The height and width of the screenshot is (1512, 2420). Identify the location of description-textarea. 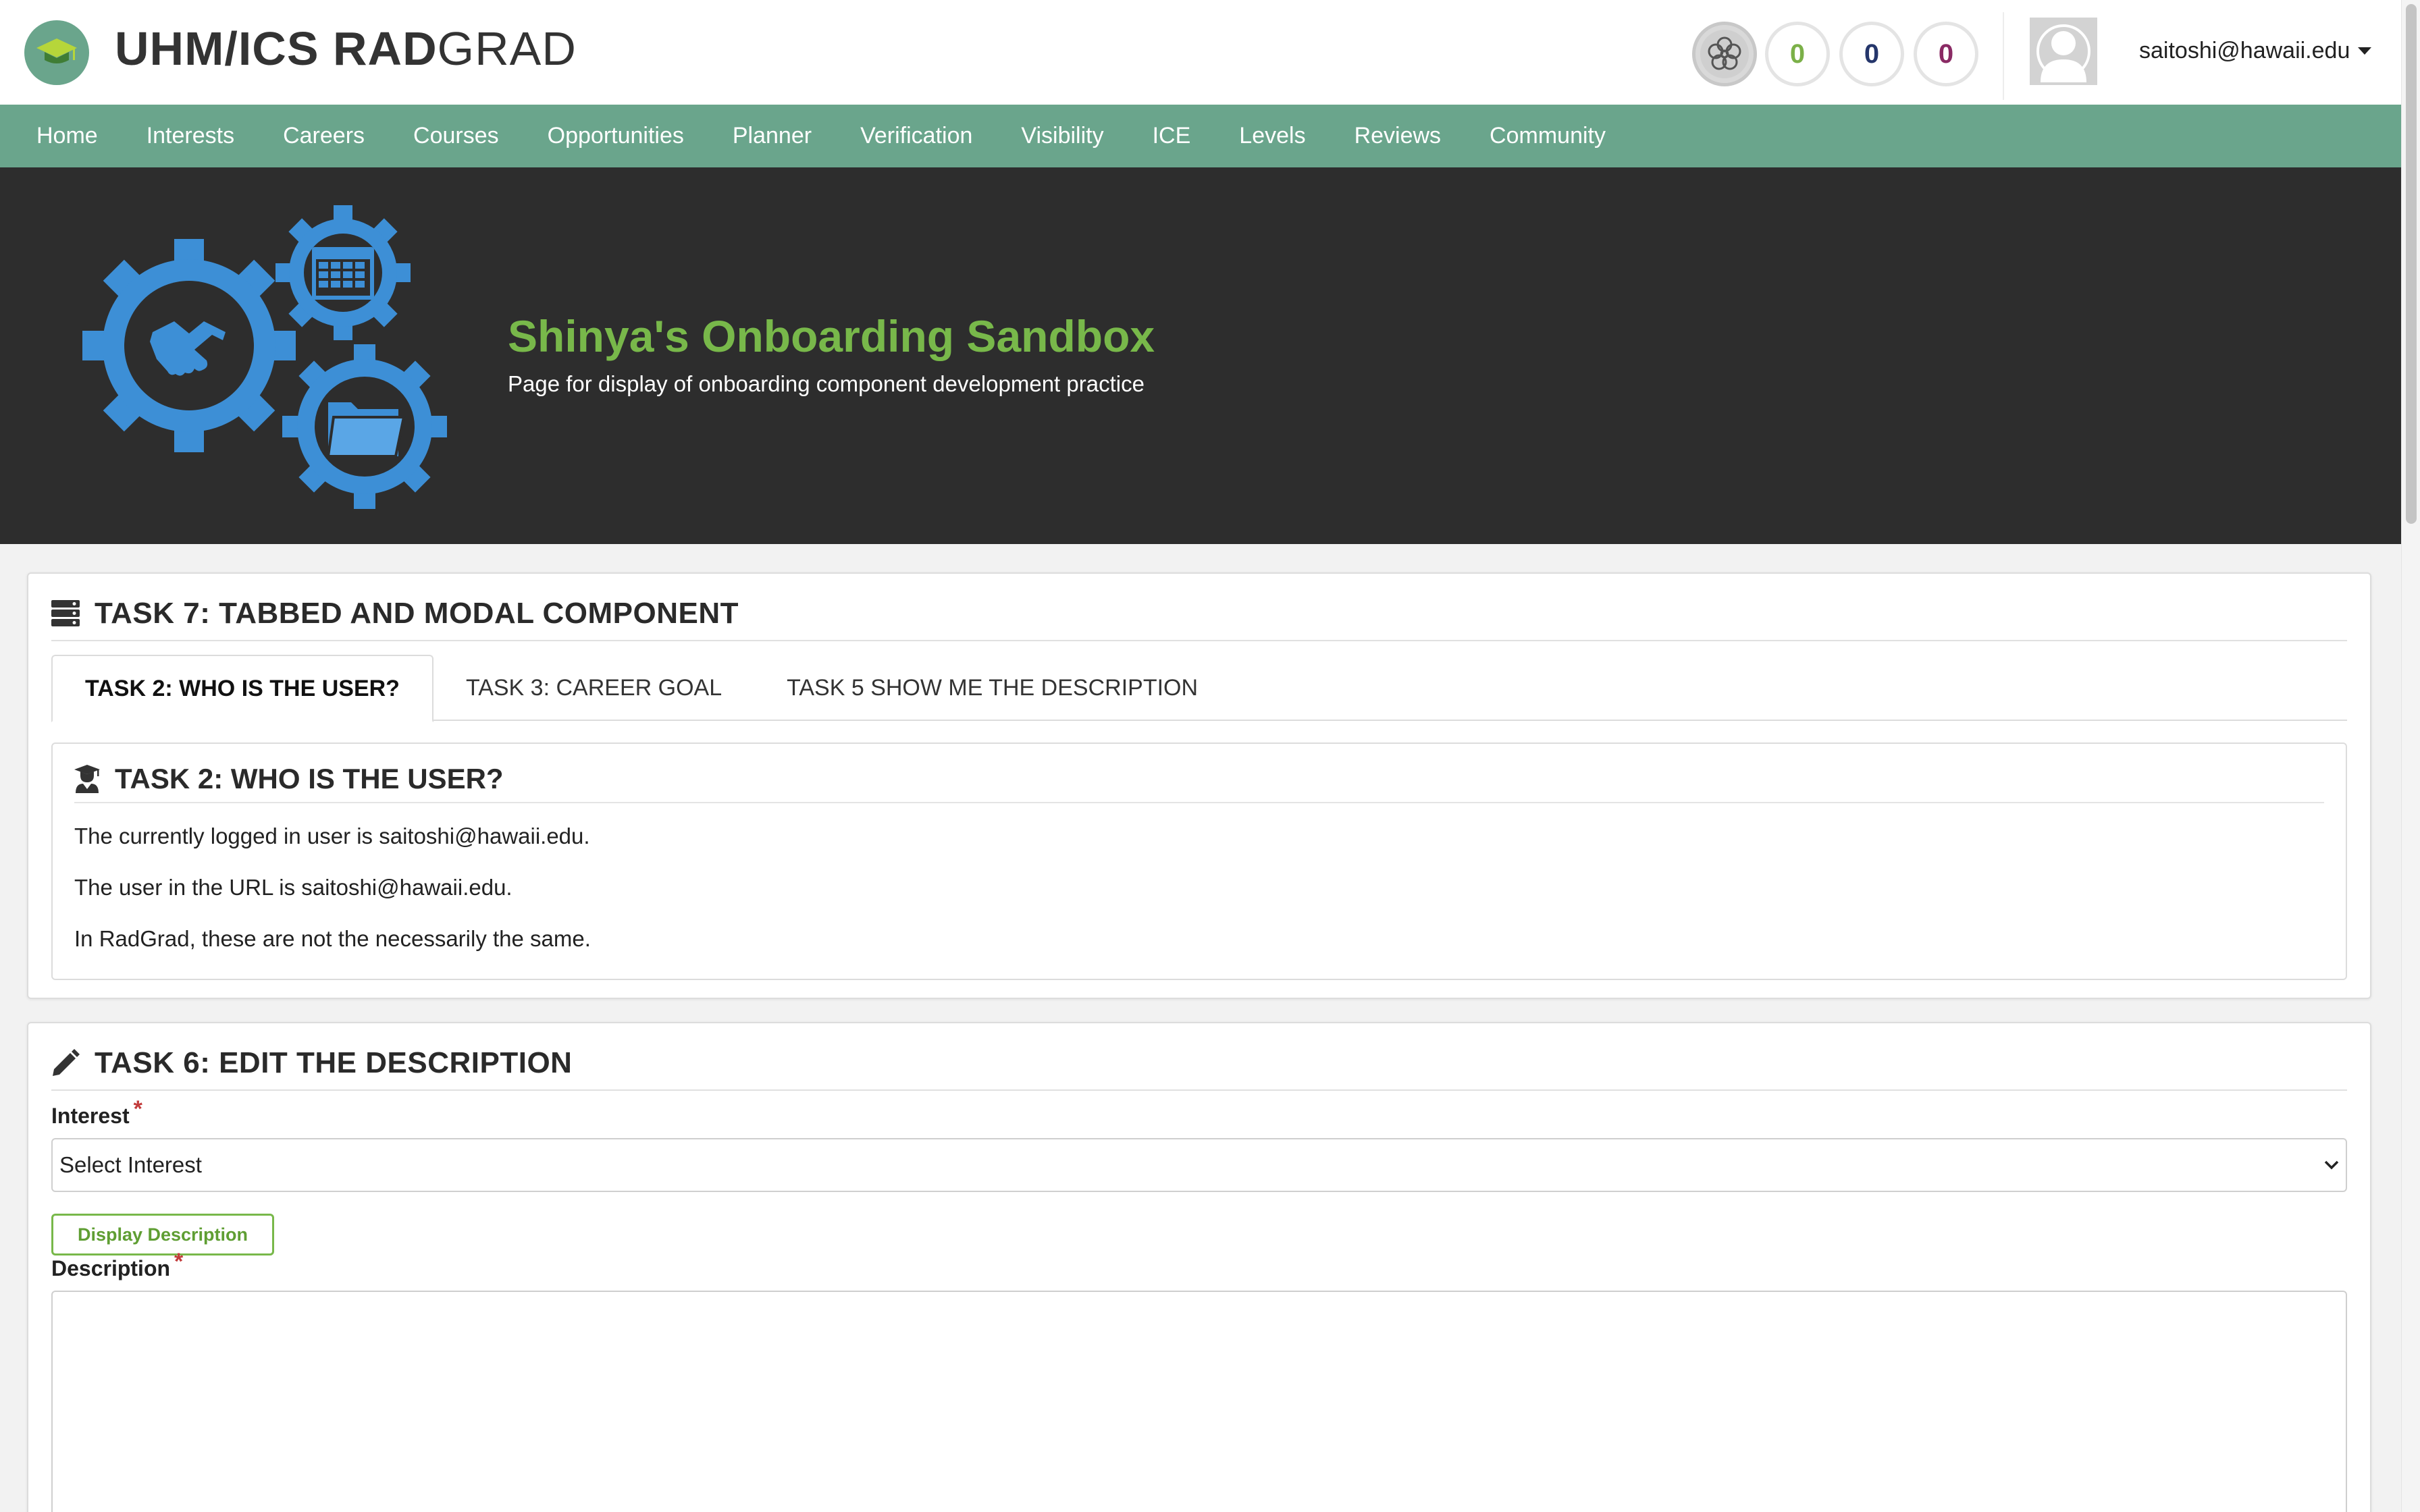
(1199, 1401).